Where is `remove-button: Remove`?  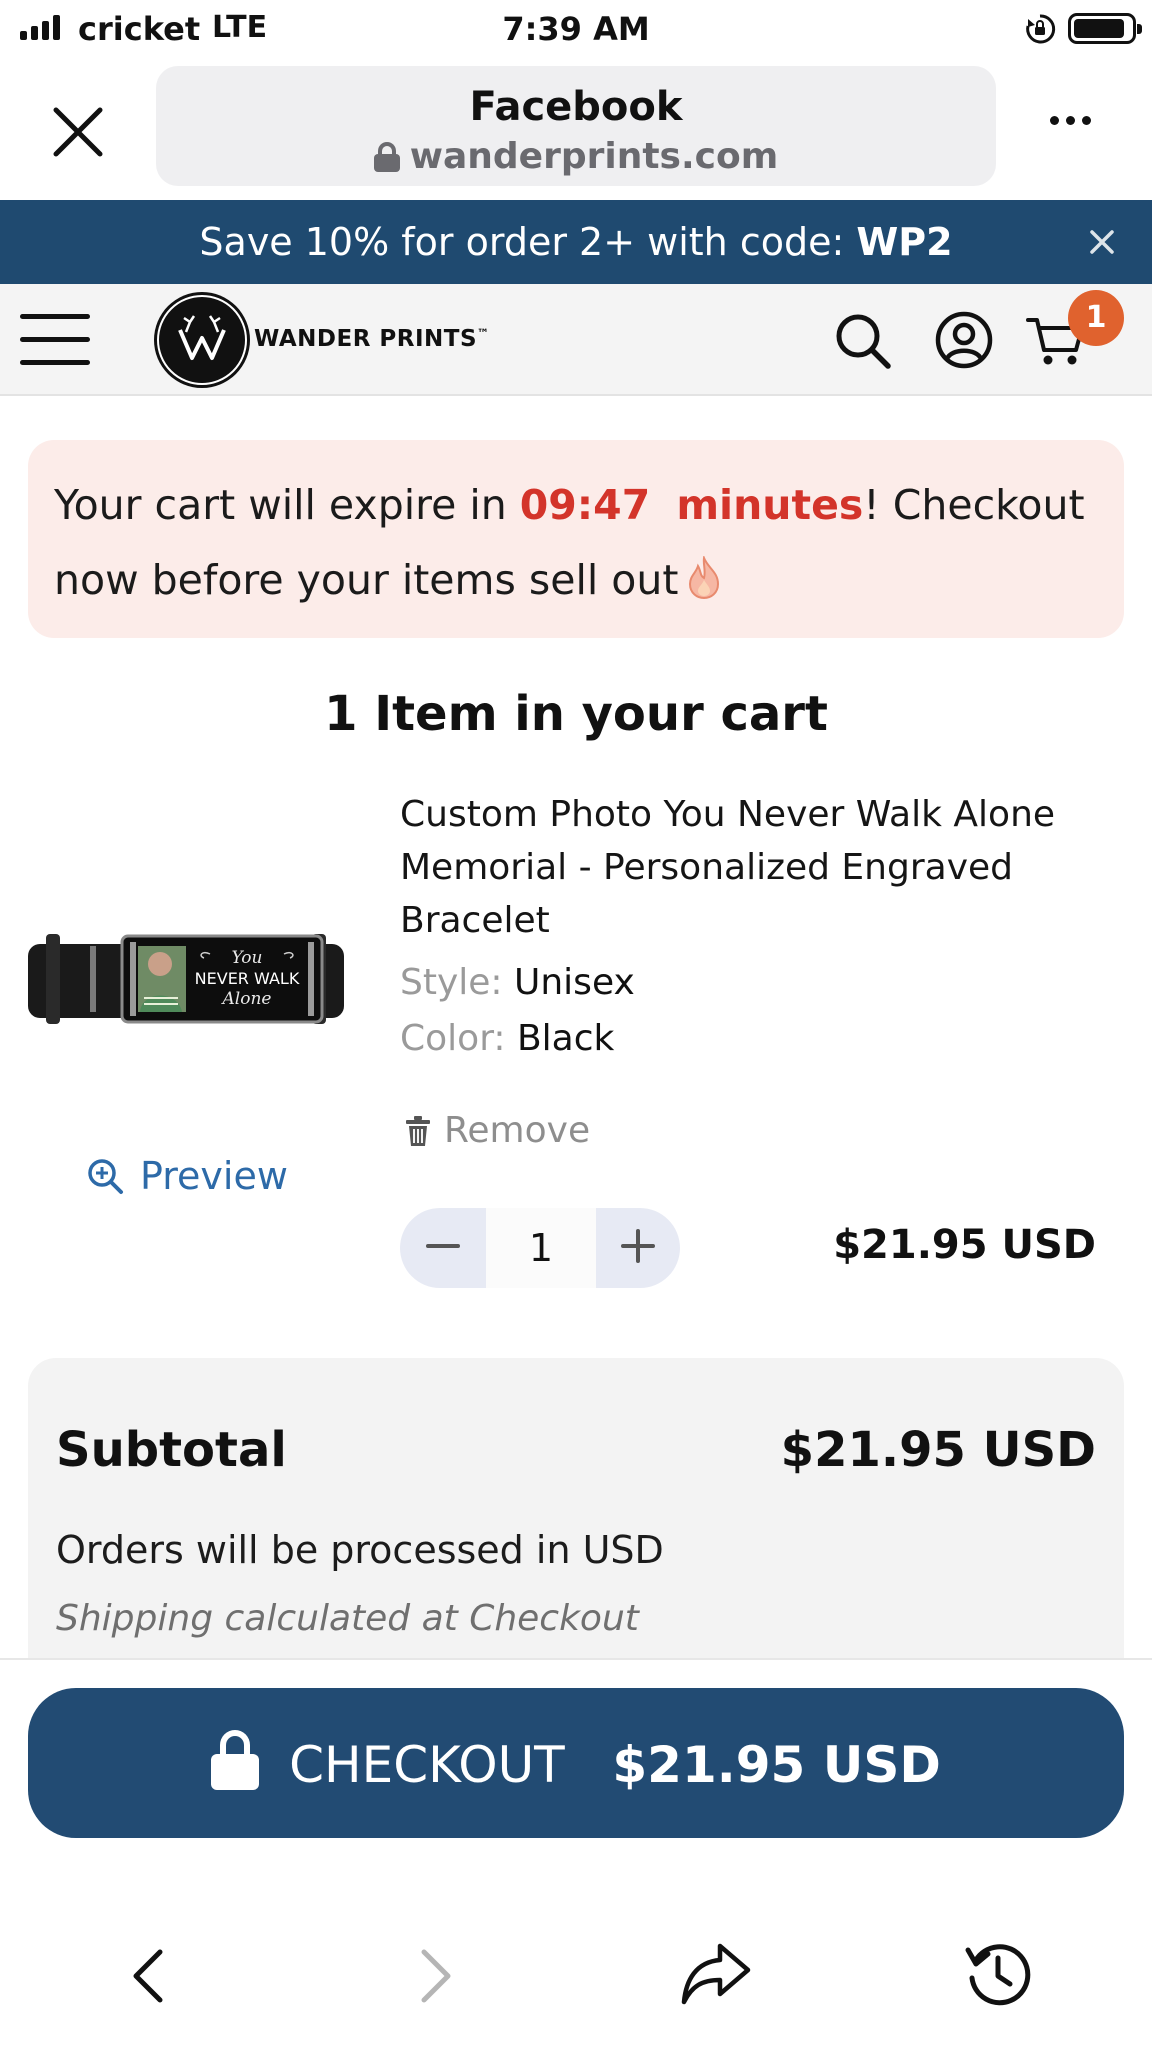
remove-button: Remove is located at coordinates (497, 1130).